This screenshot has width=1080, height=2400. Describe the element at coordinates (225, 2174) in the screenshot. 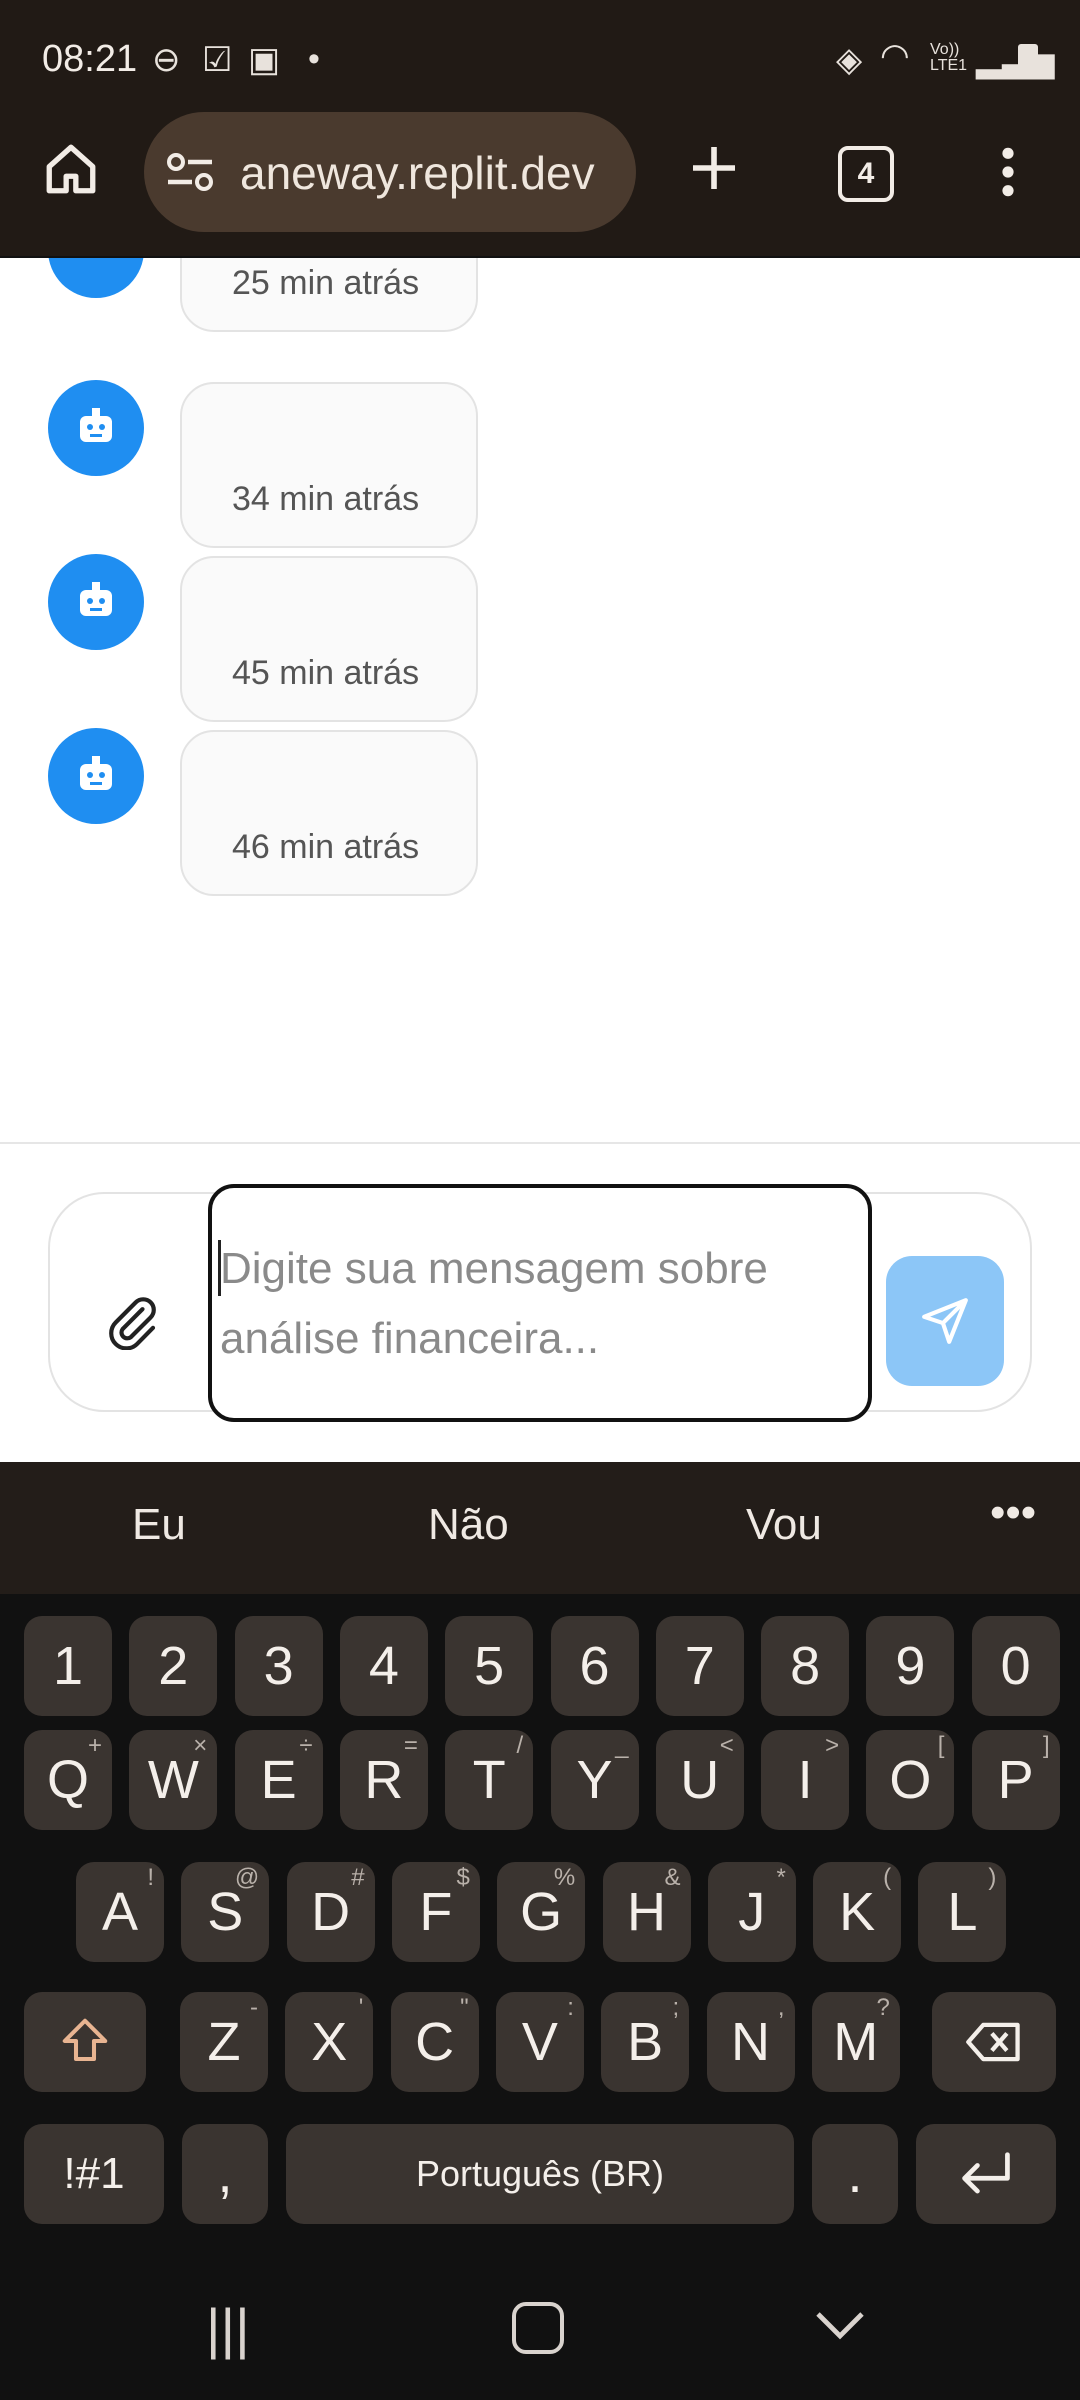

I see `comma-key: ,` at that location.